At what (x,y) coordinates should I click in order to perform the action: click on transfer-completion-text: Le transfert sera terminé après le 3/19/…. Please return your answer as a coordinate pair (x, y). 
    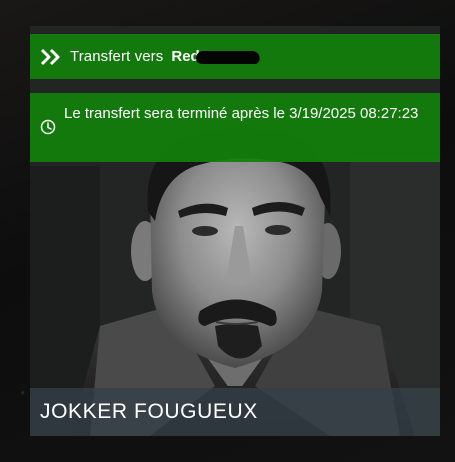
    Looking at the image, I should click on (241, 113).